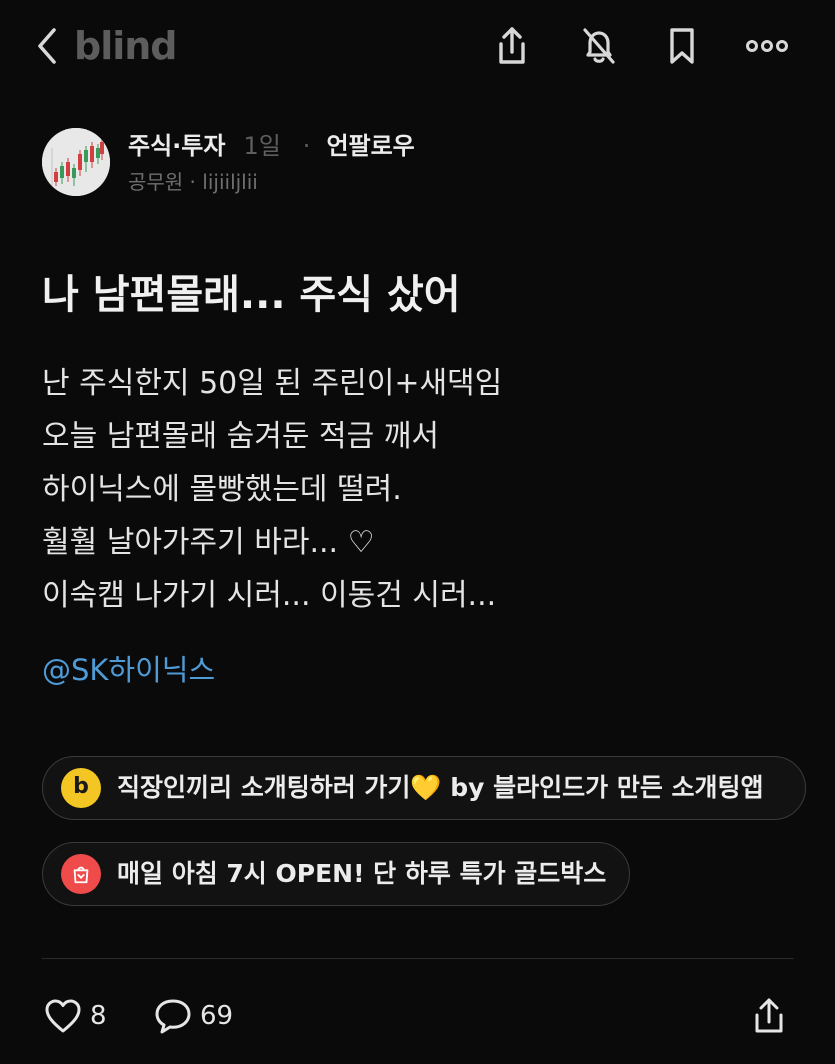 This screenshot has height=1064, width=835. What do you see at coordinates (272, 383) in the screenshot?
I see `post-body-line: 난 주식한지 50일 된 주린이+새댁임` at bounding box center [272, 383].